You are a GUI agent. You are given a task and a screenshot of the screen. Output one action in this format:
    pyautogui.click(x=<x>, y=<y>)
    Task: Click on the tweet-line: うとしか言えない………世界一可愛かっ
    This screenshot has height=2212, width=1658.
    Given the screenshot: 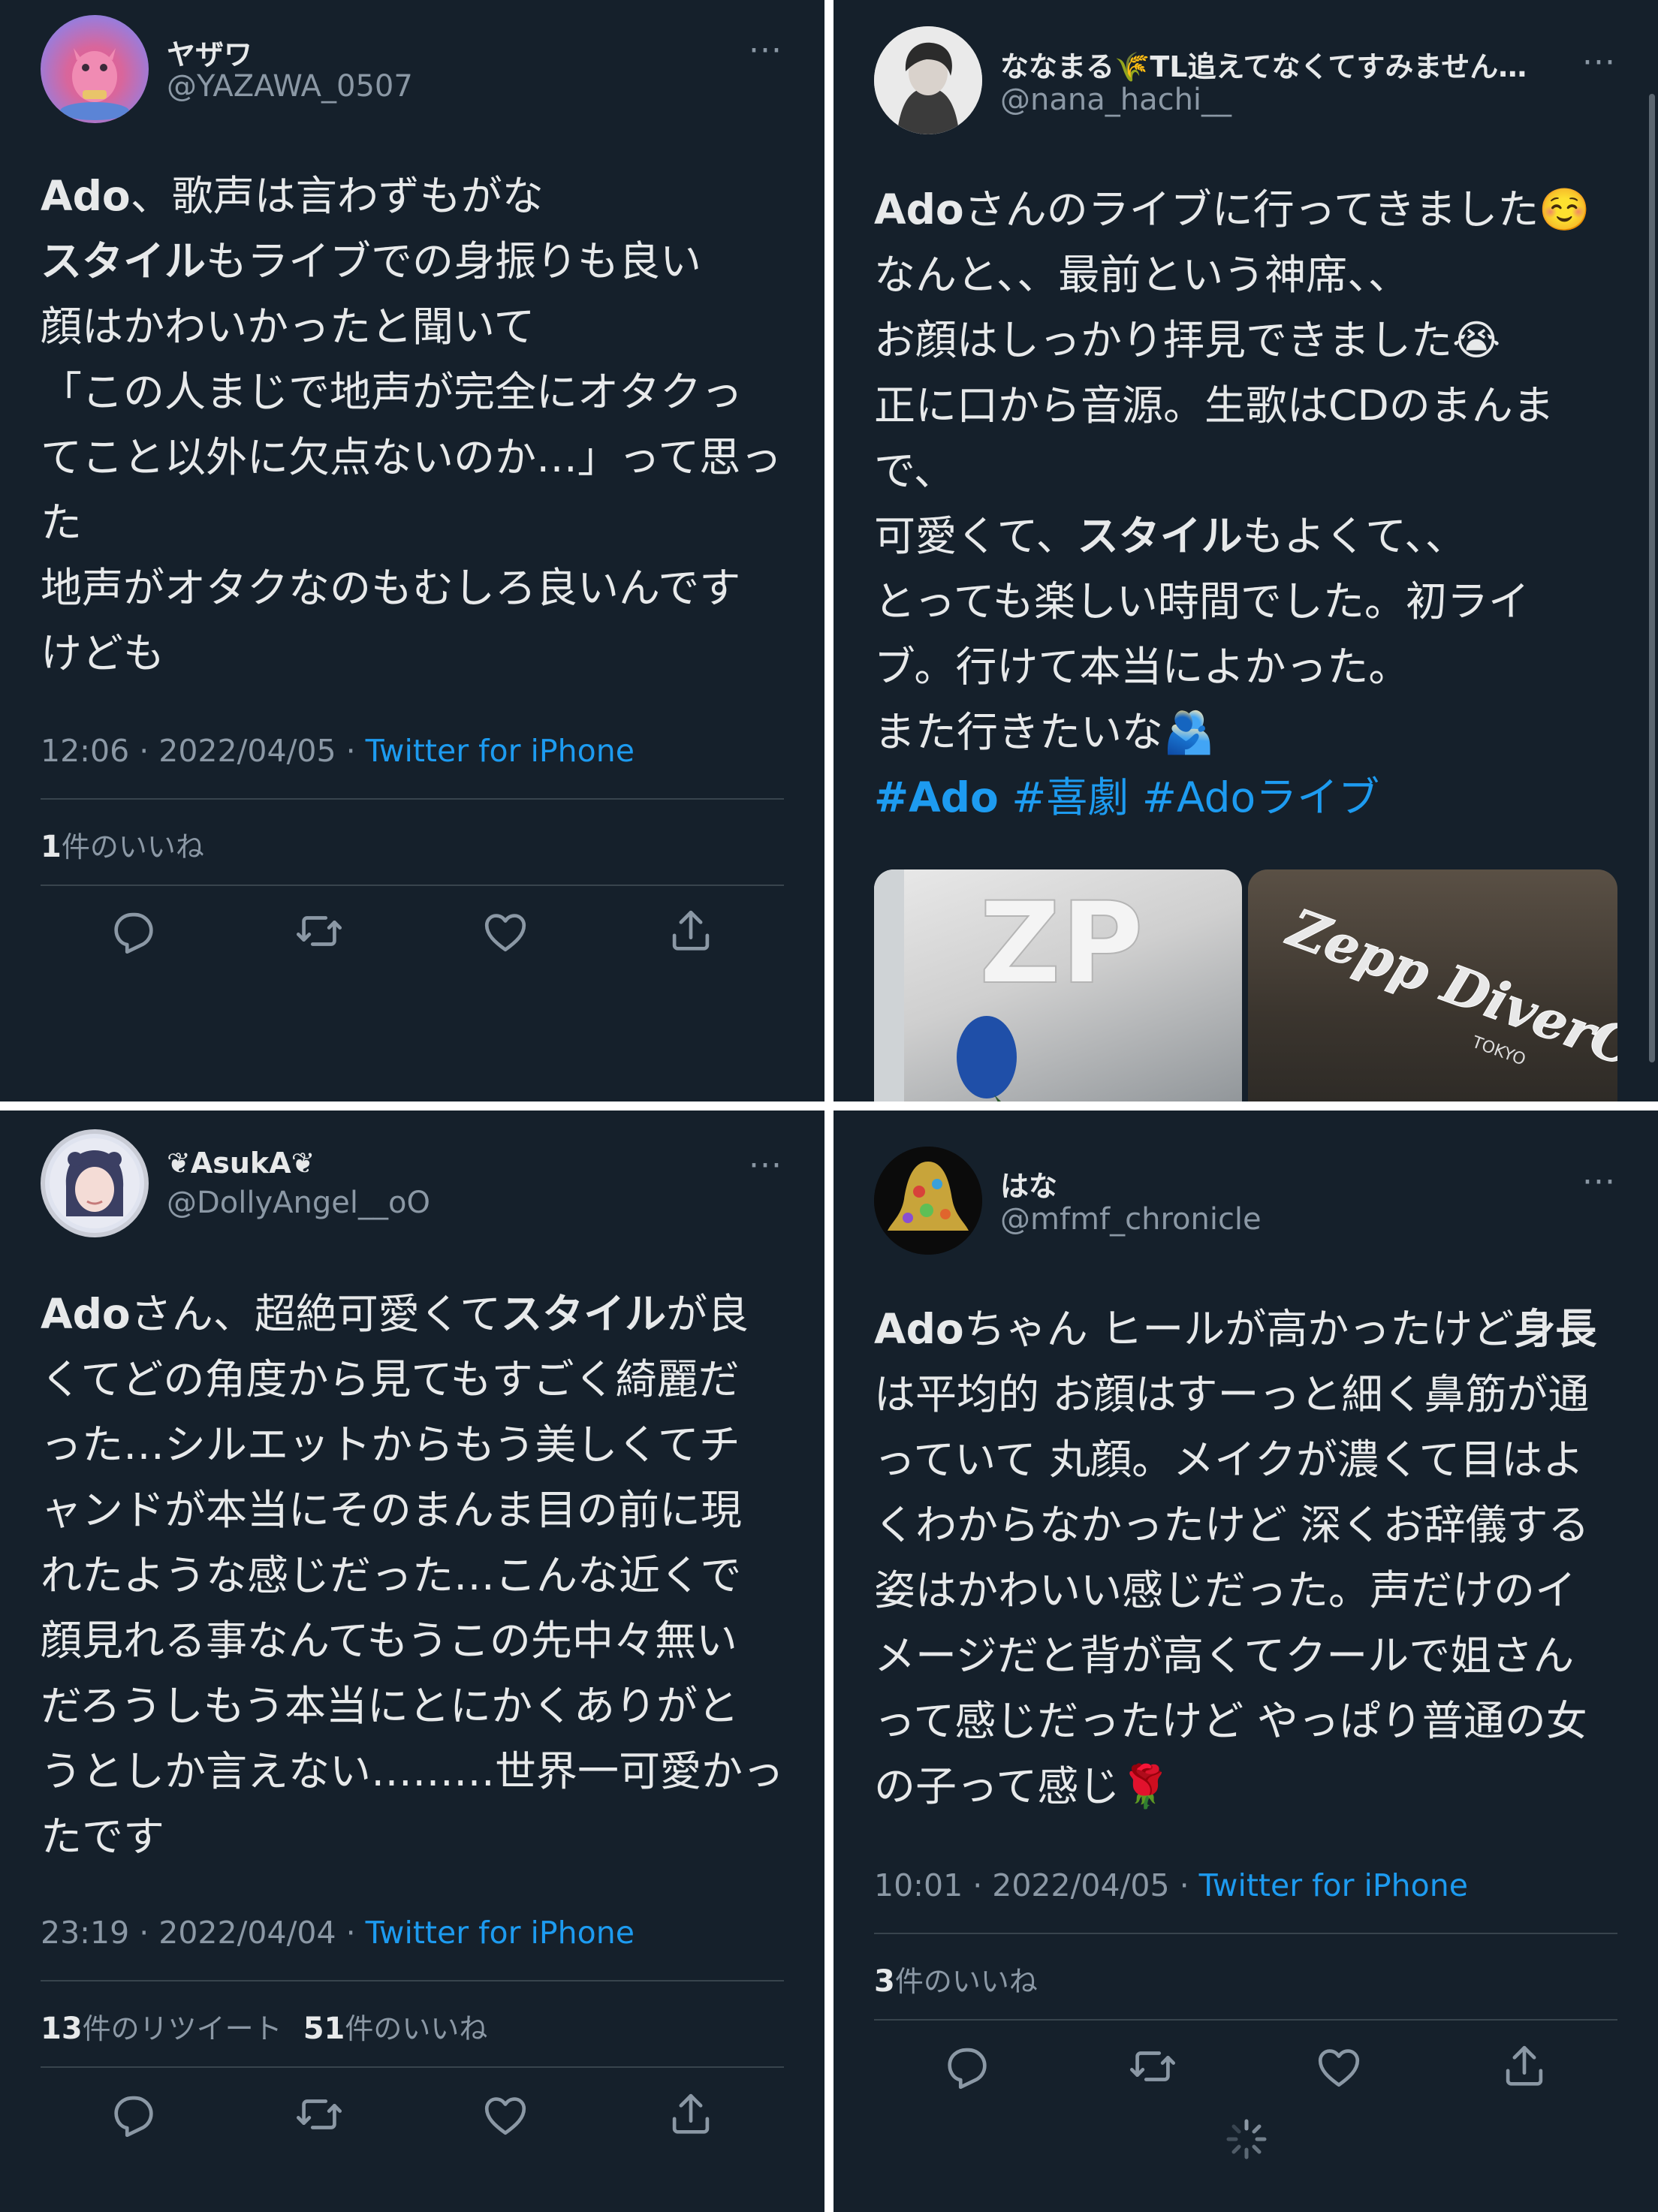 What is the action you would take?
    pyautogui.click(x=413, y=1771)
    